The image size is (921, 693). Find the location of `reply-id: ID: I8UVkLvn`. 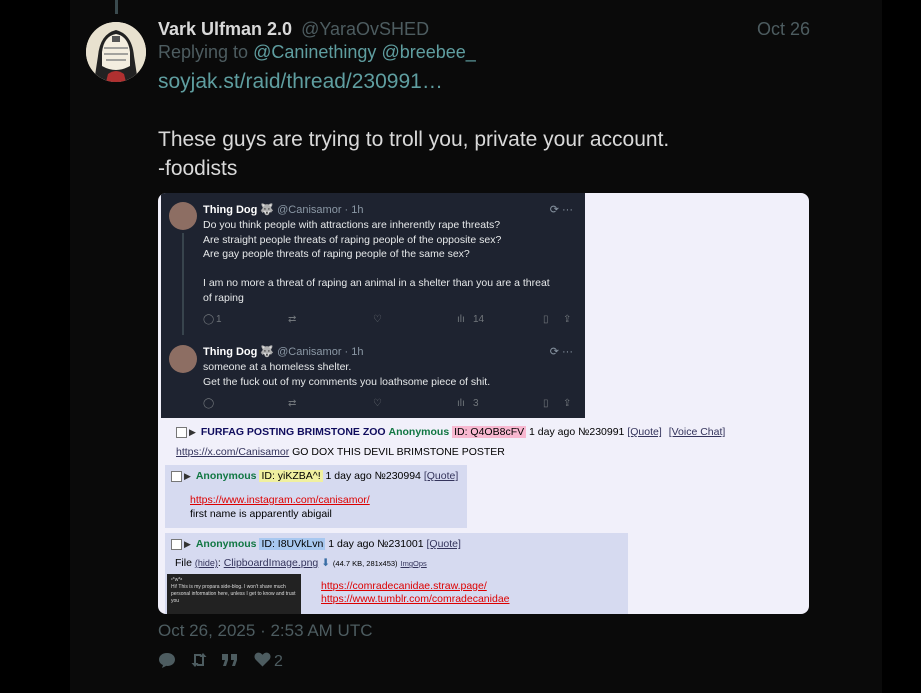

reply-id: ID: I8UVkLvn is located at coordinates (292, 544).